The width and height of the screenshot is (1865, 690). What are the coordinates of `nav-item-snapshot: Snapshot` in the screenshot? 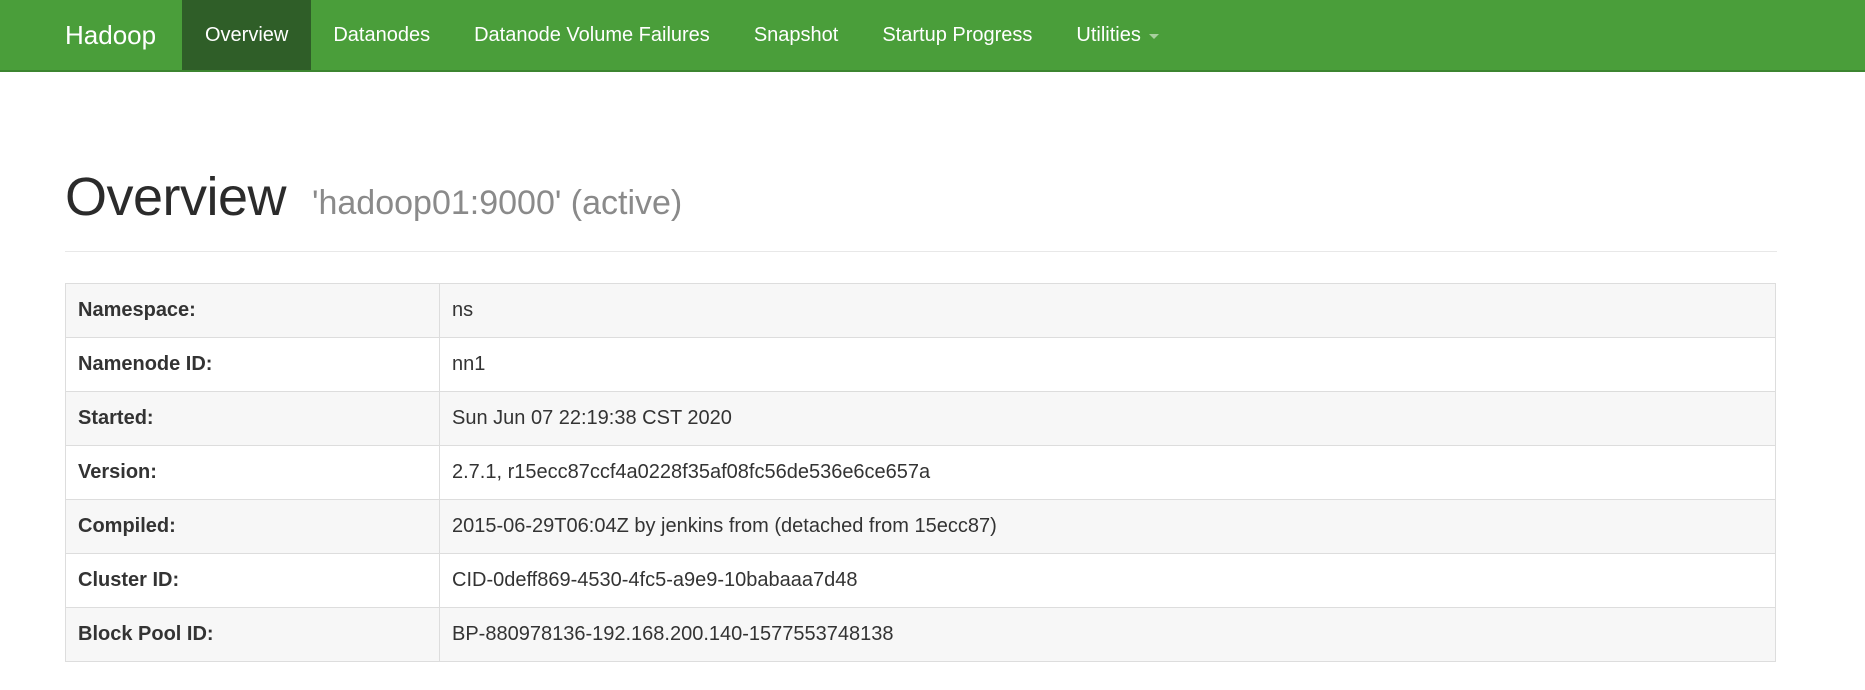 It's located at (796, 35).